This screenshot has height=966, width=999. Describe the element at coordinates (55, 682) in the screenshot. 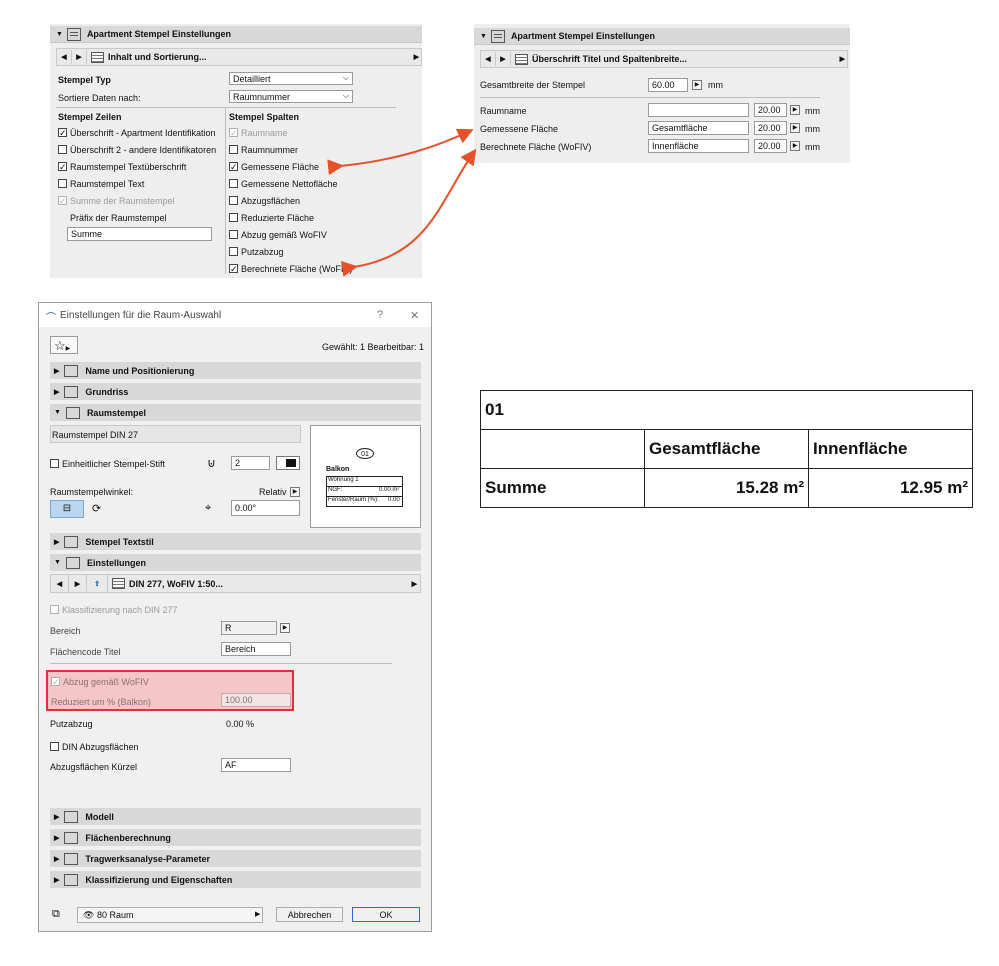

I see `abzug-checkbox: ✓` at that location.